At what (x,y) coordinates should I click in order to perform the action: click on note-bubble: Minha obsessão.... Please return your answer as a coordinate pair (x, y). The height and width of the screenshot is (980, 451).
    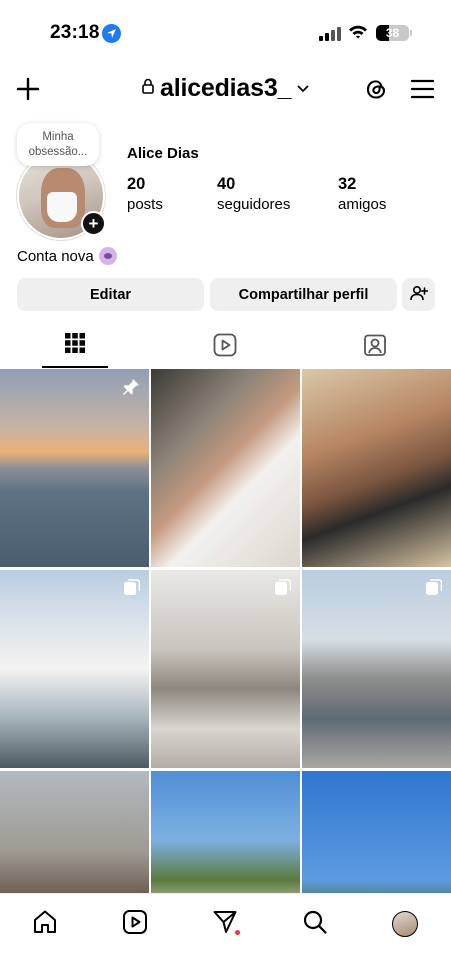
    Looking at the image, I should click on (58, 144).